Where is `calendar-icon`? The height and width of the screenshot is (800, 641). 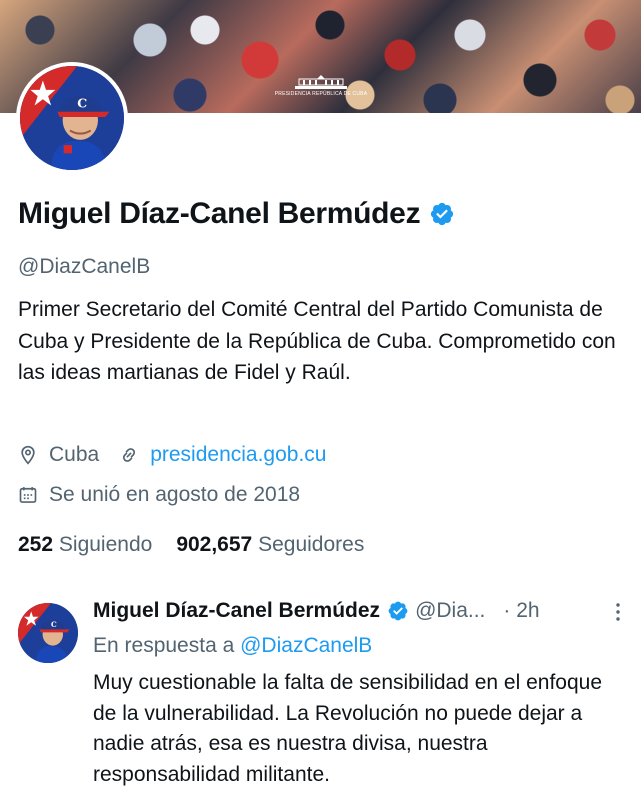
calendar-icon is located at coordinates (28, 495).